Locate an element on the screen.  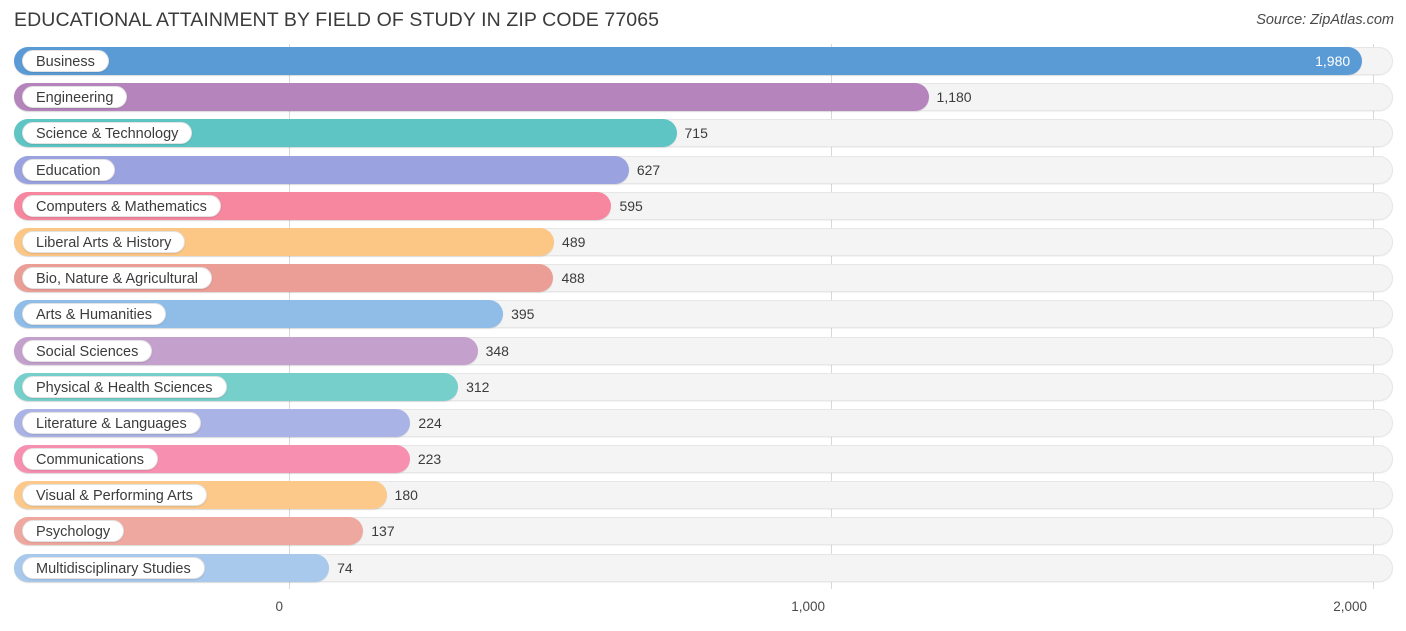
x-axis-tick: 1,000 is located at coordinates (808, 606).